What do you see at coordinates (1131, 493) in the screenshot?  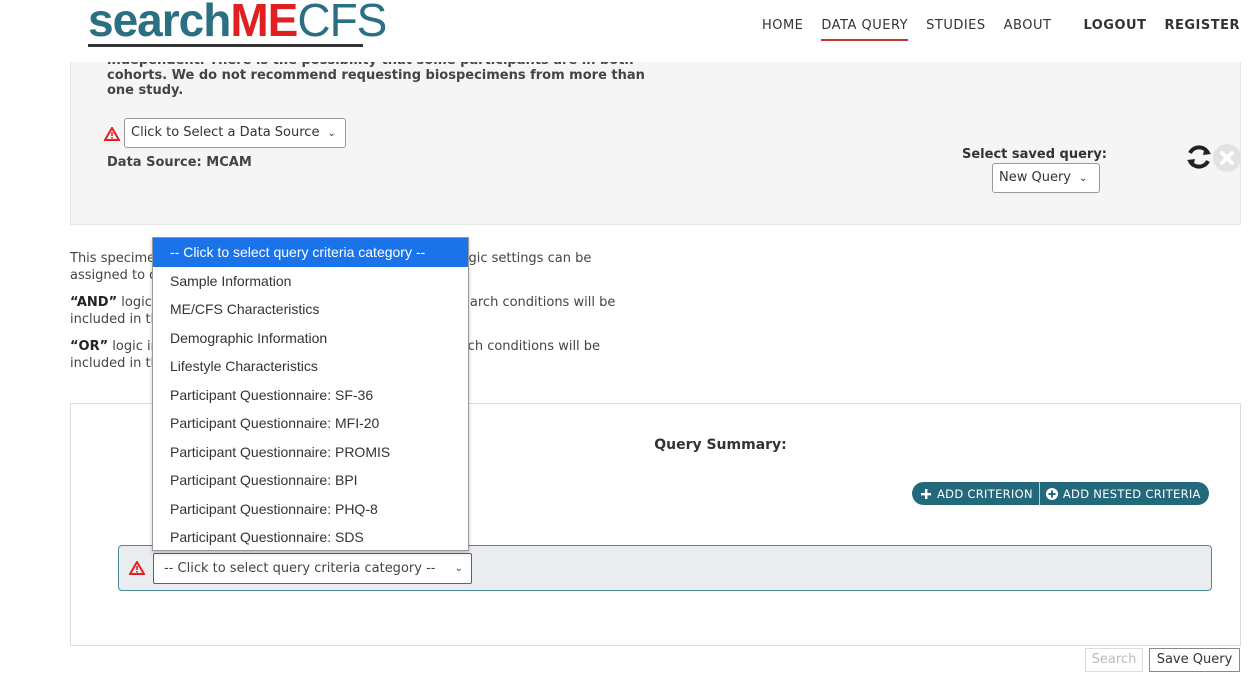 I see `add-nested-criteria-label: ADD NESTED CRITERIA` at bounding box center [1131, 493].